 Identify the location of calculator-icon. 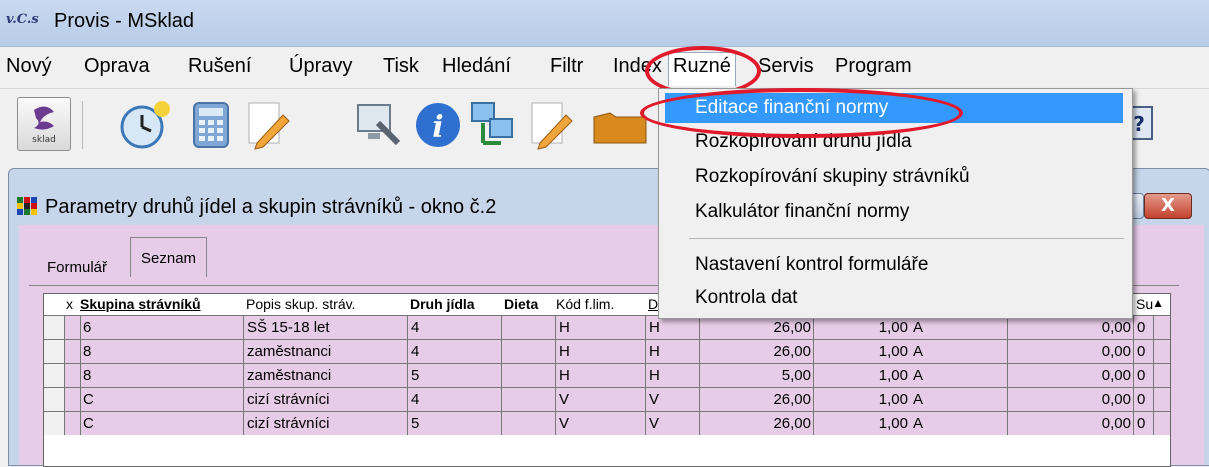
(211, 125).